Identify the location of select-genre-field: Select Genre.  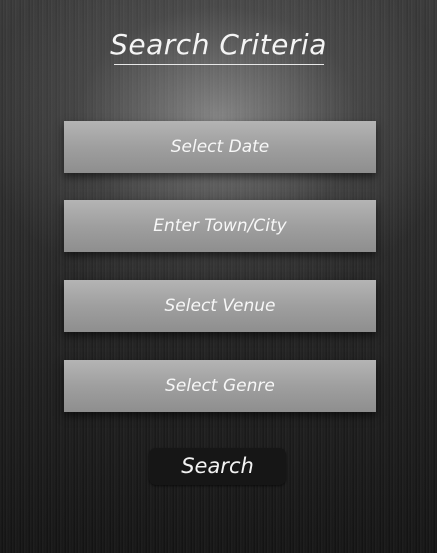
(220, 386).